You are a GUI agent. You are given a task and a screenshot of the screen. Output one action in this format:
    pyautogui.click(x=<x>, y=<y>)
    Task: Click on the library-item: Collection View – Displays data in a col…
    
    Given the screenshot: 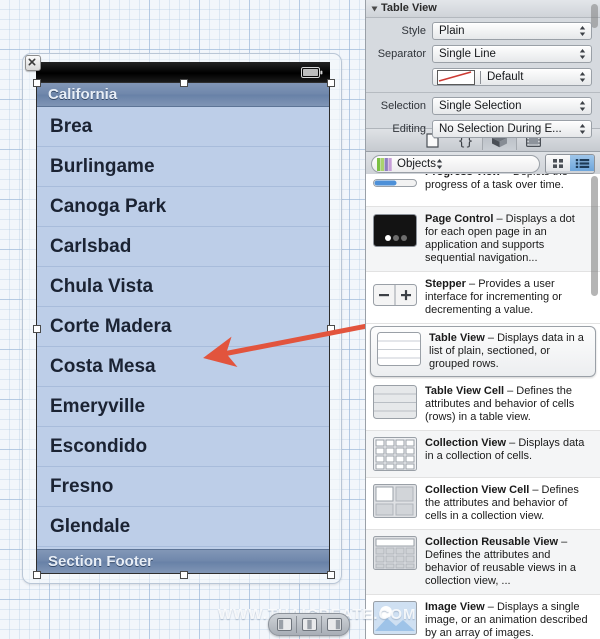 What is the action you would take?
    pyautogui.click(x=483, y=454)
    